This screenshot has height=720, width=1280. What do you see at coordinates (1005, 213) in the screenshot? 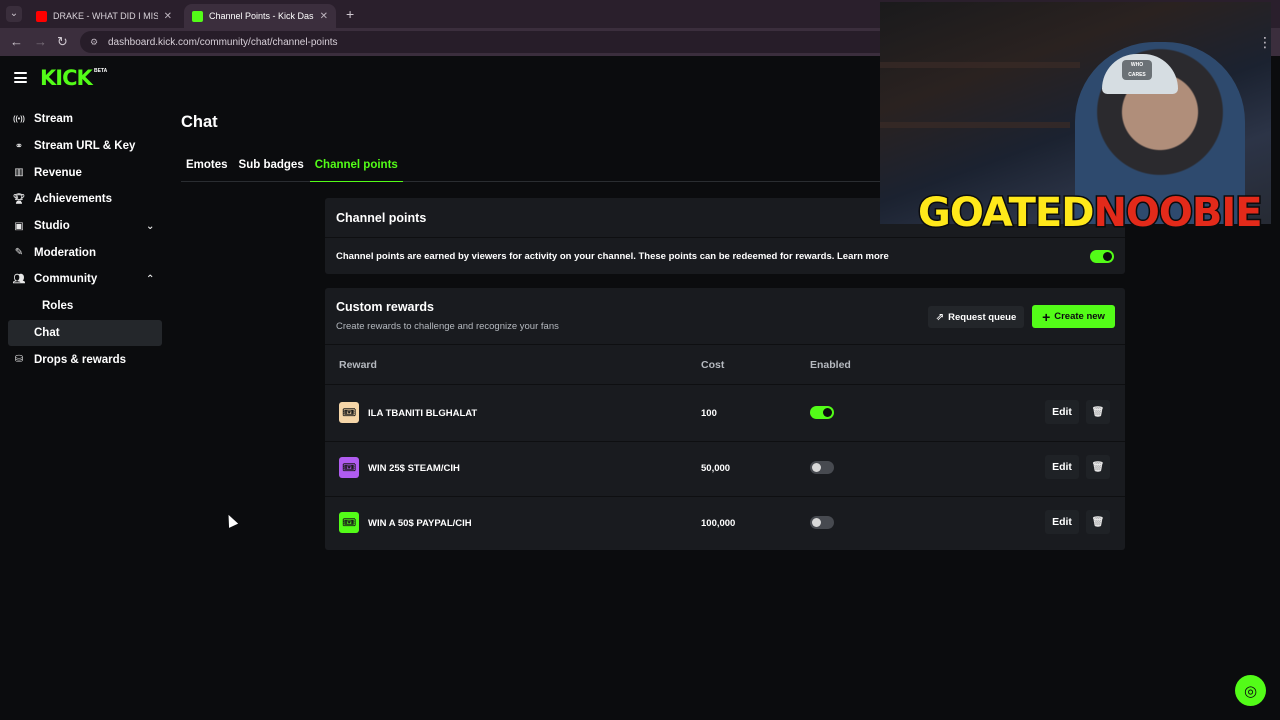
I see `overlay-name-part1: GOATED` at bounding box center [1005, 213].